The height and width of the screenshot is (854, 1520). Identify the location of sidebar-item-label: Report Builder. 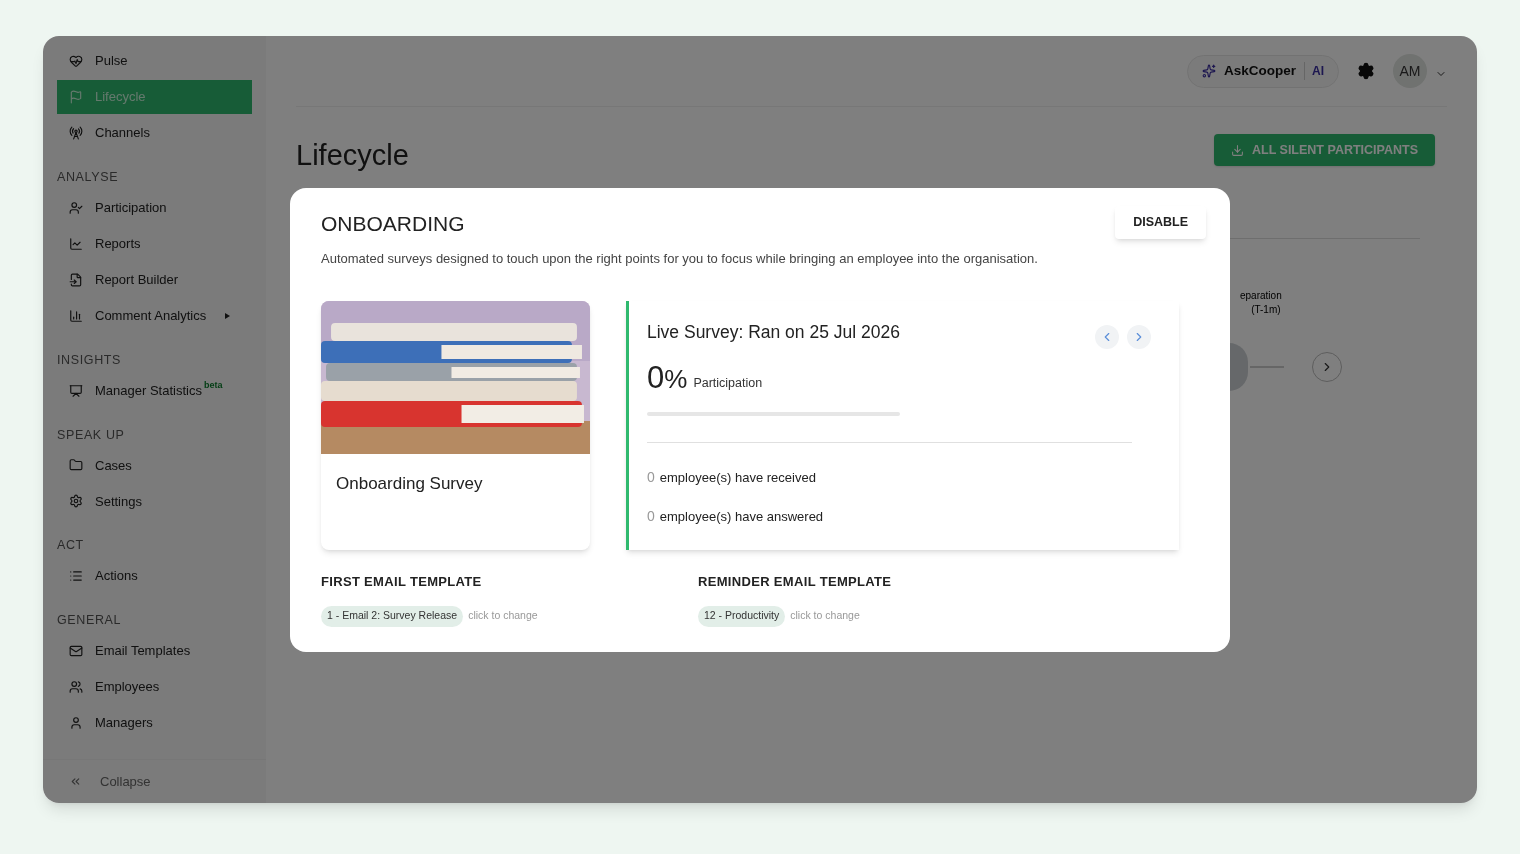
(137, 280).